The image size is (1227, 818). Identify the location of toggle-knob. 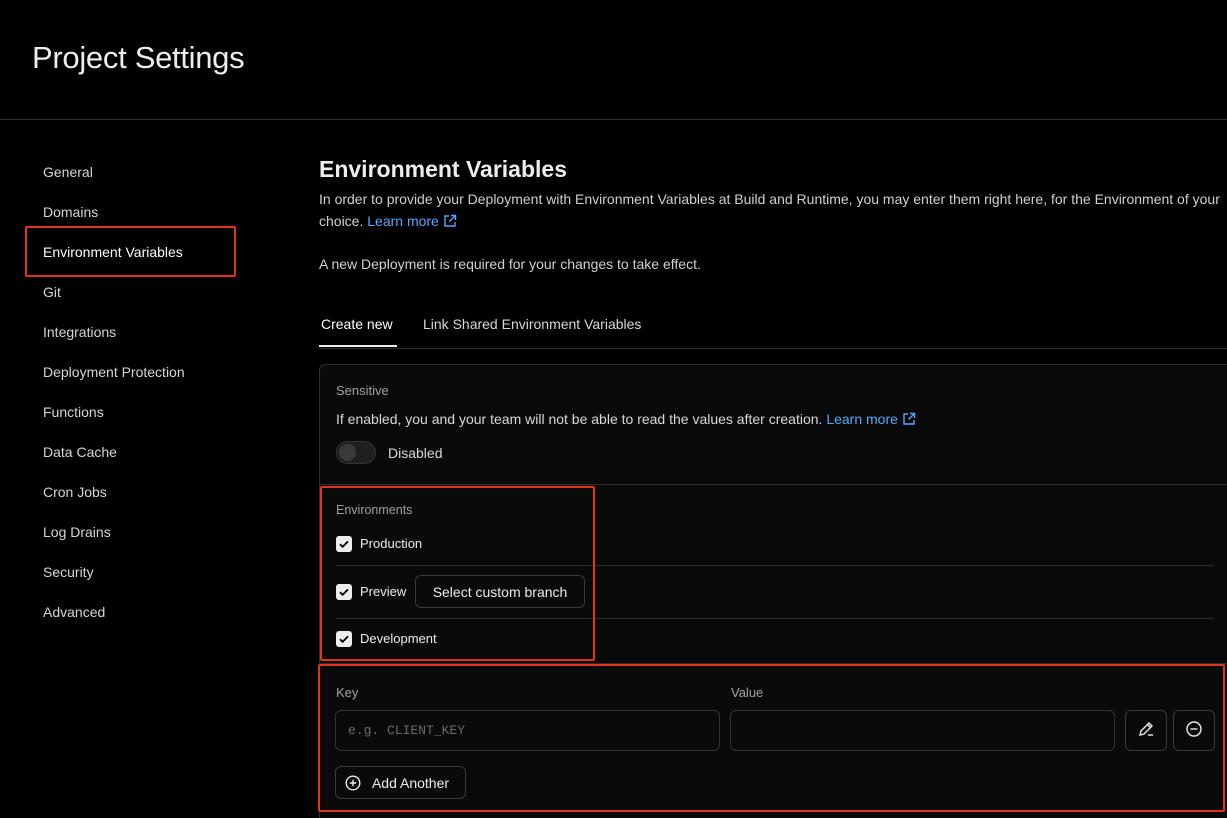
(347, 452).